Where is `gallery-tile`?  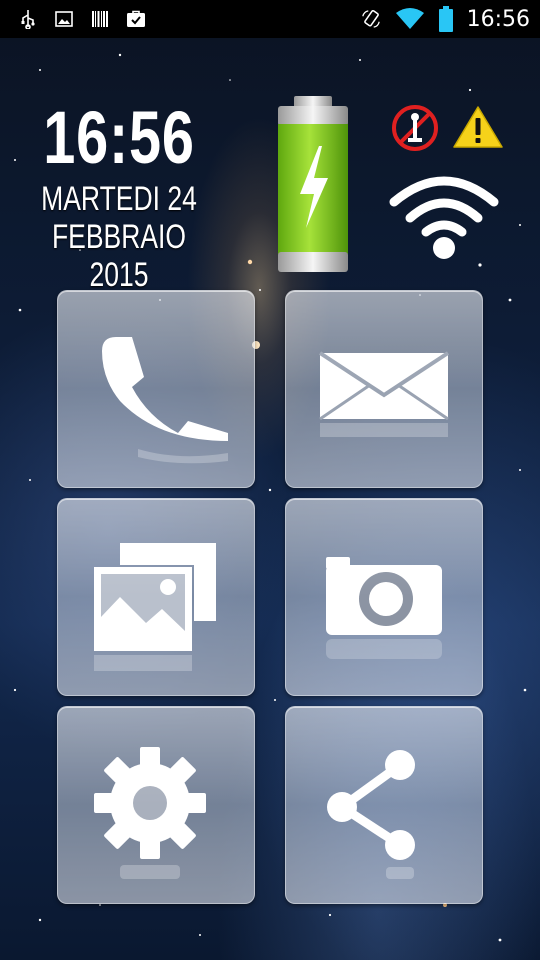
gallery-tile is located at coordinates (156, 597).